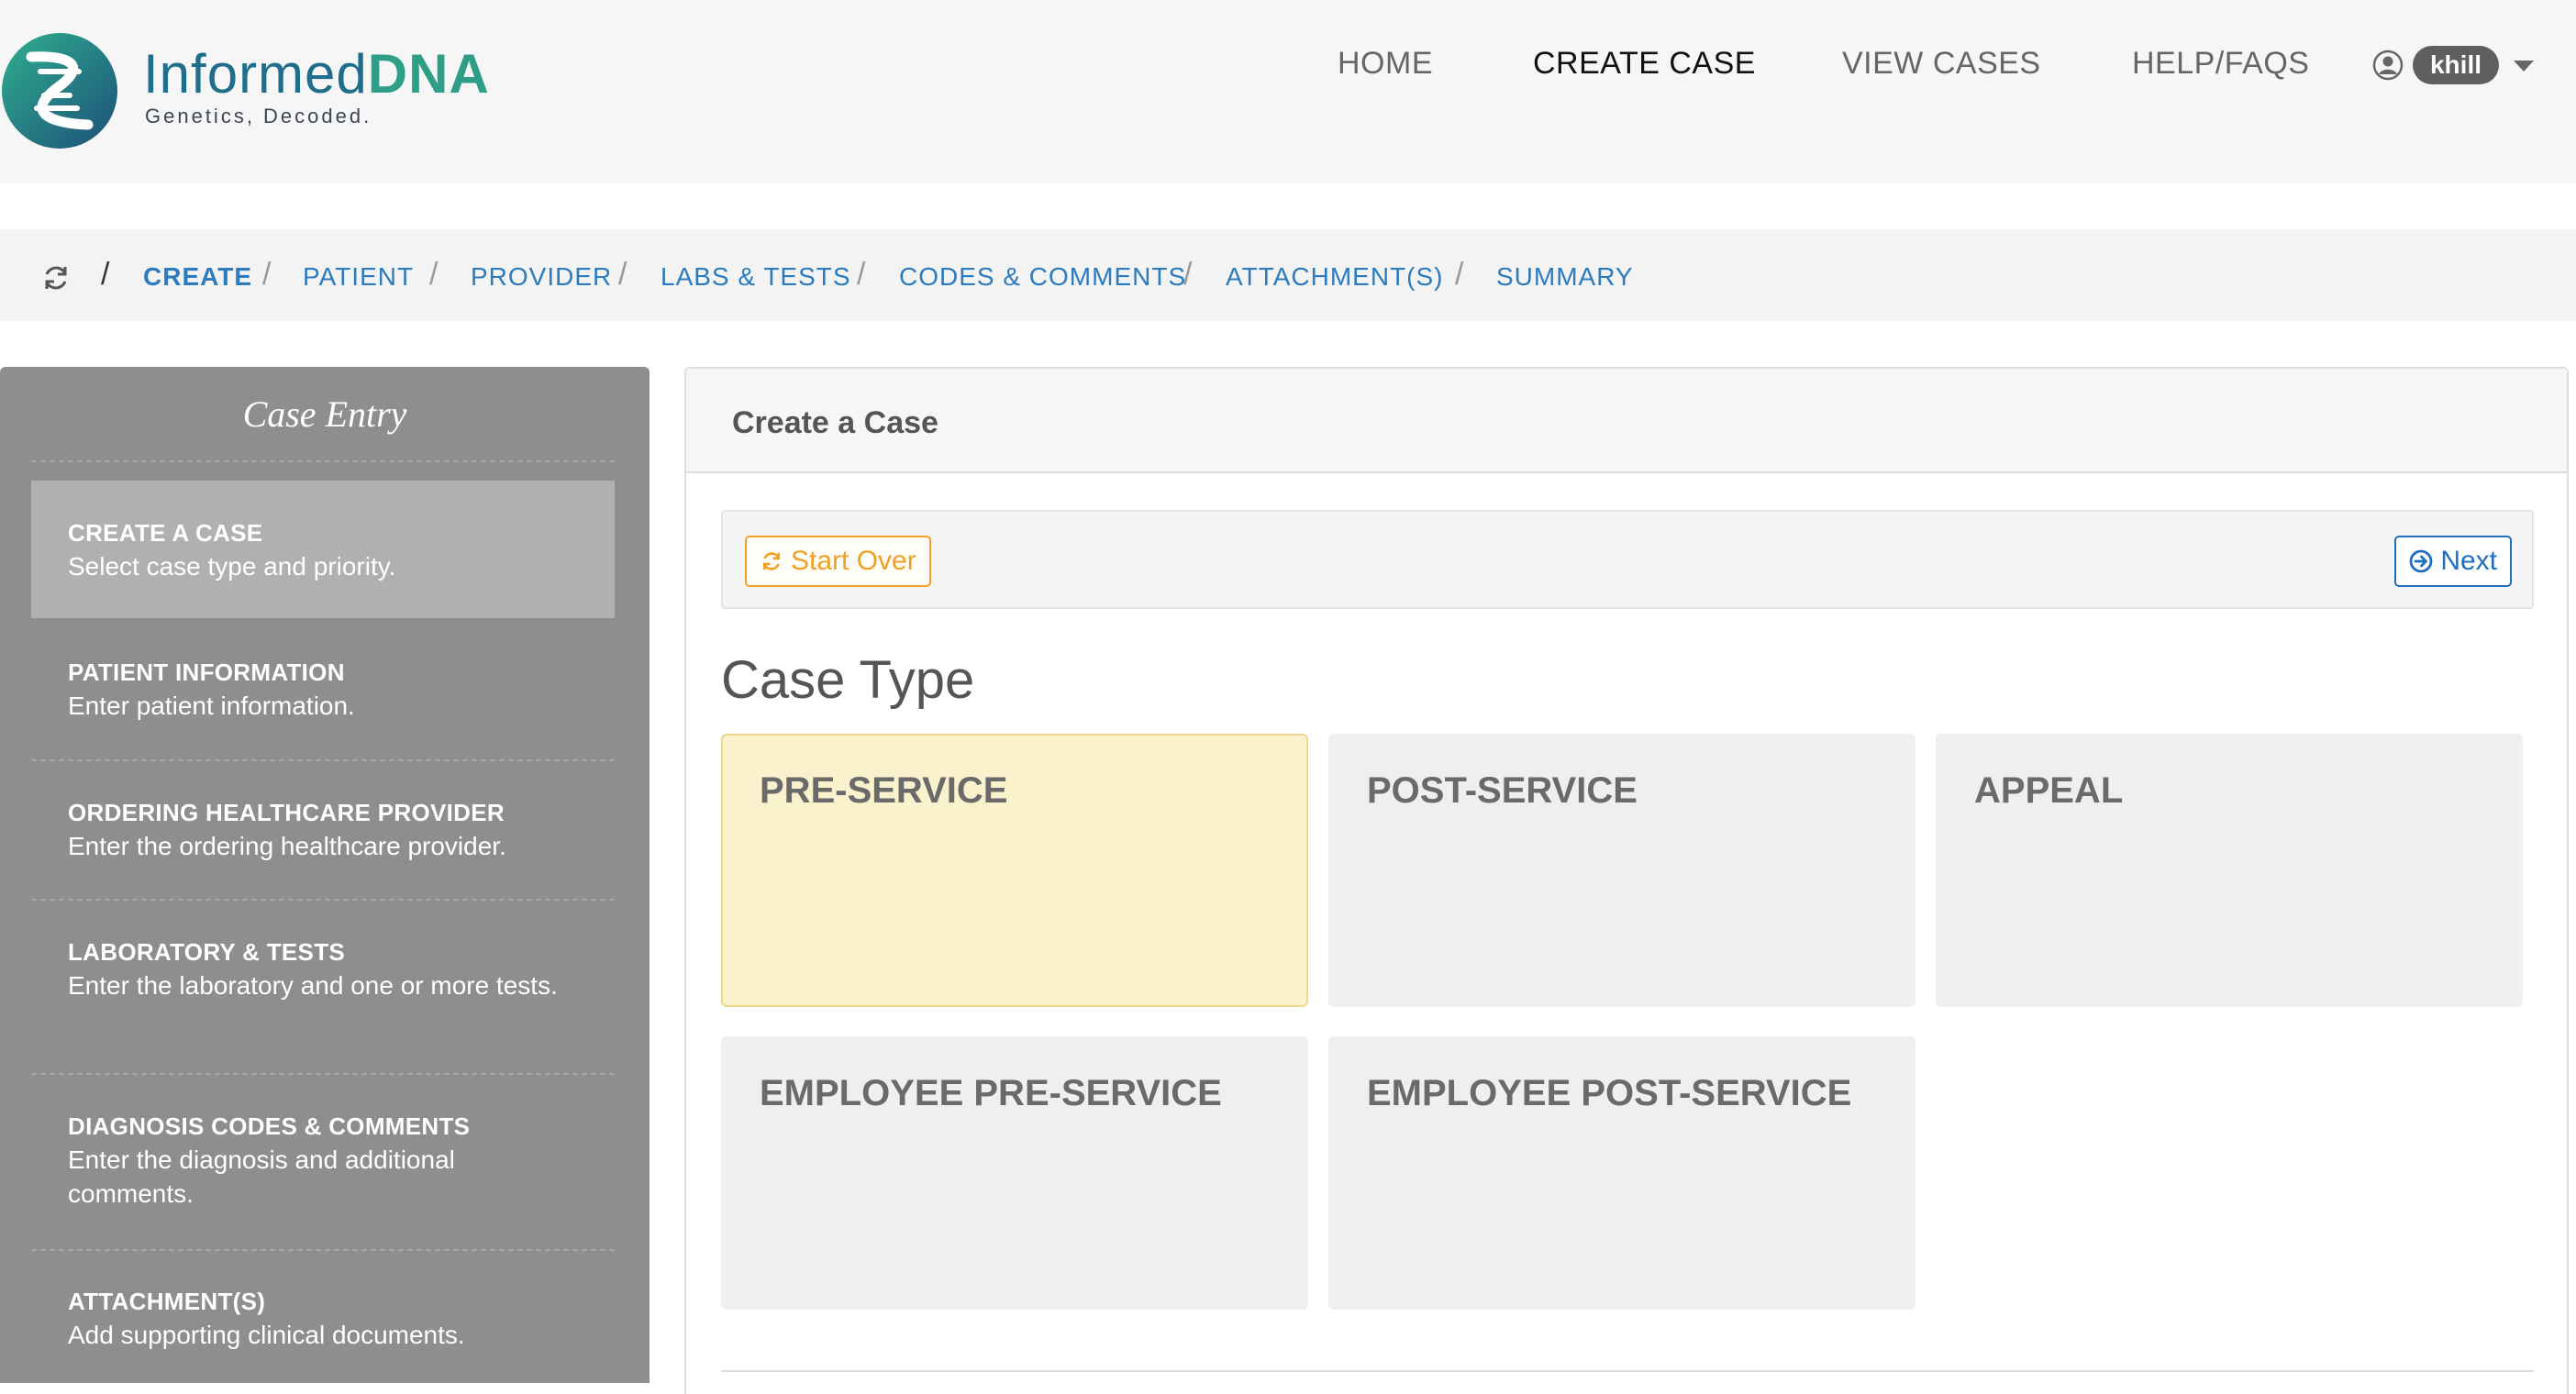  Describe the element at coordinates (206, 672) in the screenshot. I see `sidebar-item-title: PATIENT INFORMATION` at that location.